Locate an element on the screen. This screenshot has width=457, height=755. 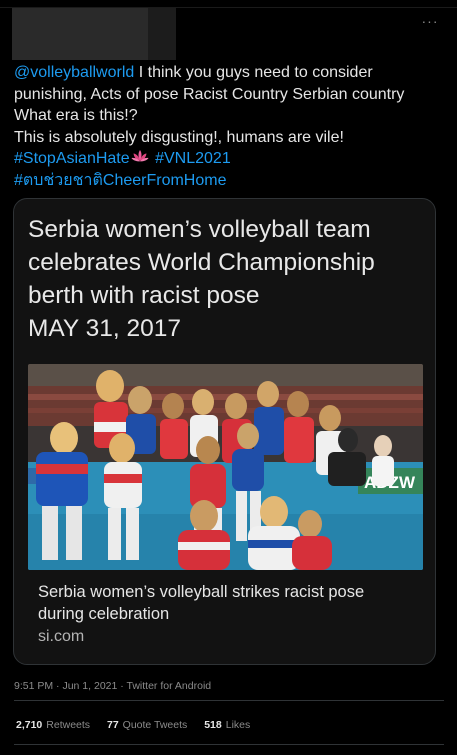
hashtag-vnl2021: #VNL2021 is located at coordinates (193, 158).